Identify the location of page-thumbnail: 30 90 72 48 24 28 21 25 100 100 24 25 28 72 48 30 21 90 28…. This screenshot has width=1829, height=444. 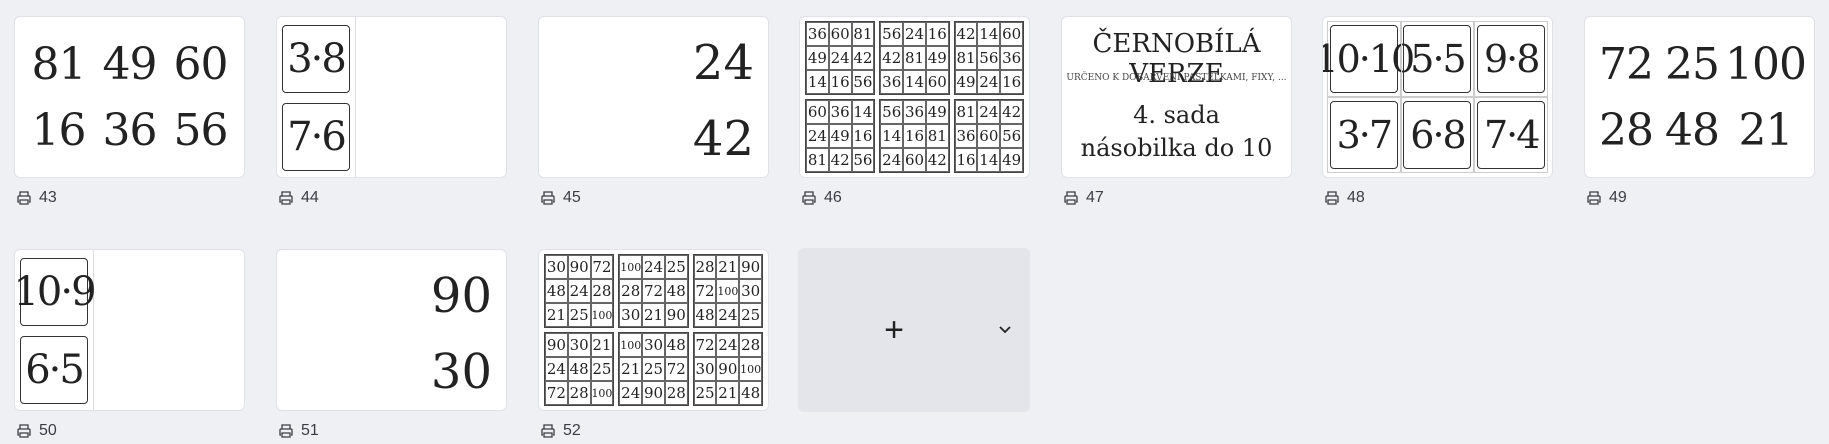
(653, 330).